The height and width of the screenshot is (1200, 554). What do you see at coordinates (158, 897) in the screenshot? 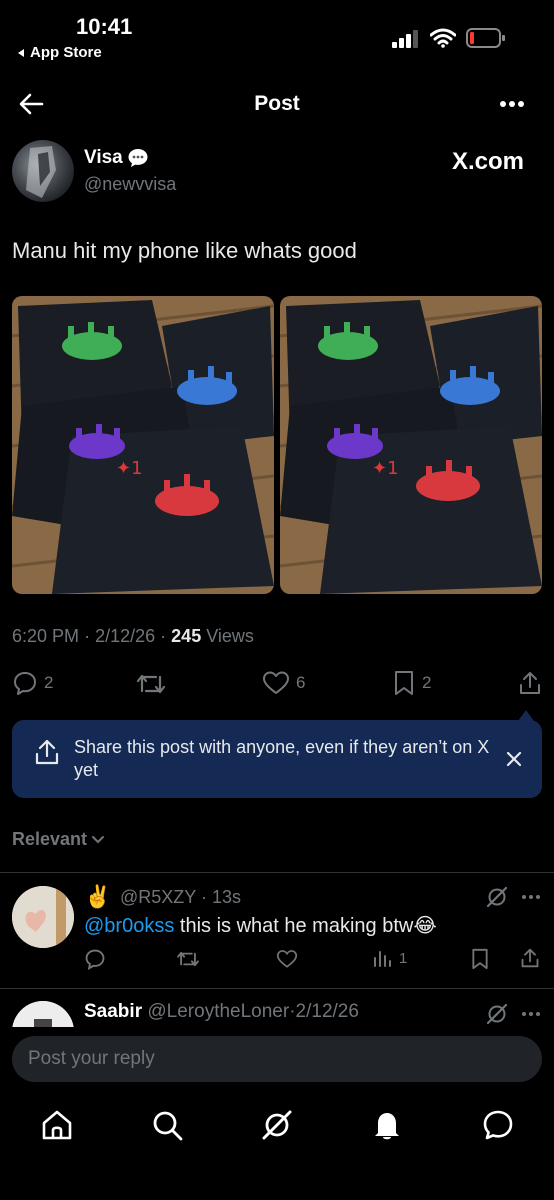
I see `reply-handle: @R5XZY` at bounding box center [158, 897].